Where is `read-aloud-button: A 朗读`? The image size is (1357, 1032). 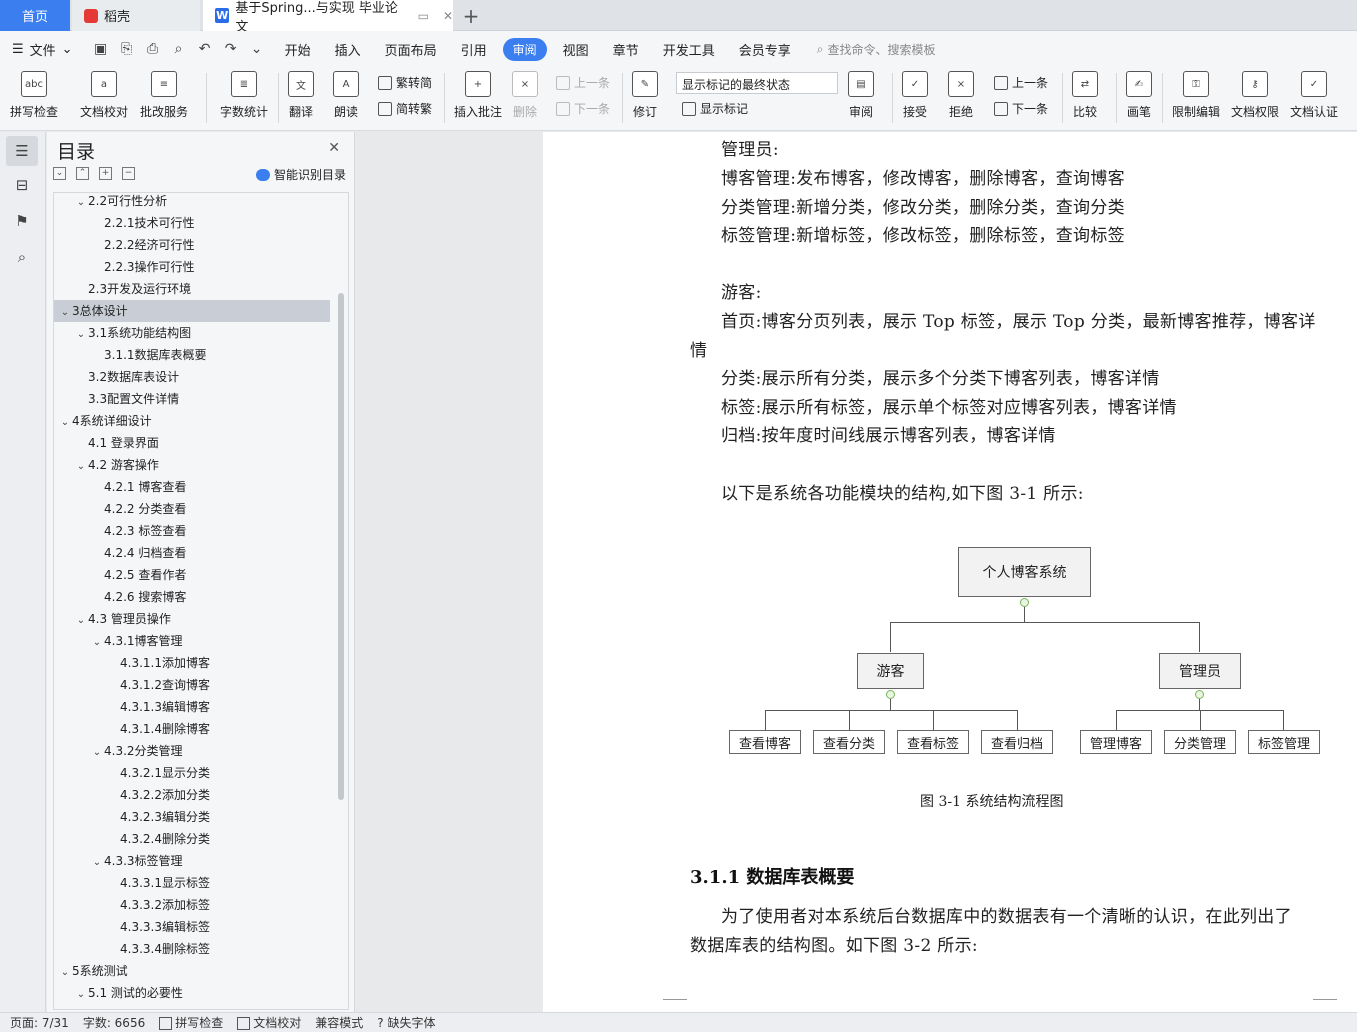
read-aloud-button: A 朗读 is located at coordinates (346, 95).